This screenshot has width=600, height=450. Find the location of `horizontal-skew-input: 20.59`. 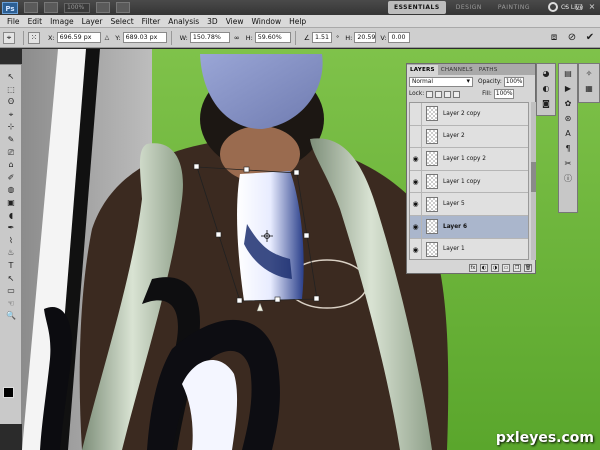

horizontal-skew-input: 20.59 is located at coordinates (365, 37).